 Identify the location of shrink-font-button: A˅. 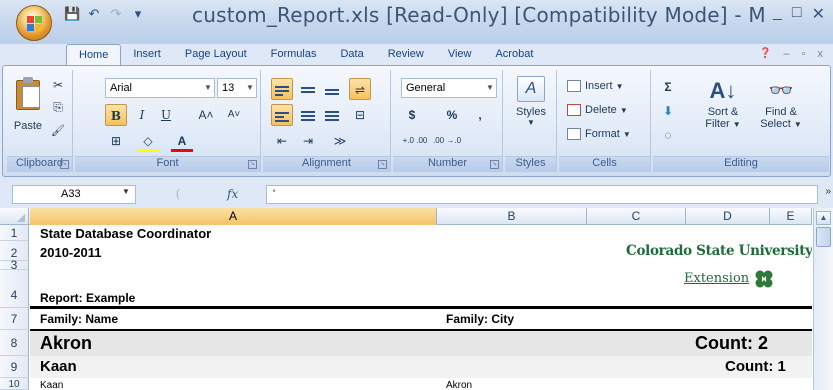
(234, 115).